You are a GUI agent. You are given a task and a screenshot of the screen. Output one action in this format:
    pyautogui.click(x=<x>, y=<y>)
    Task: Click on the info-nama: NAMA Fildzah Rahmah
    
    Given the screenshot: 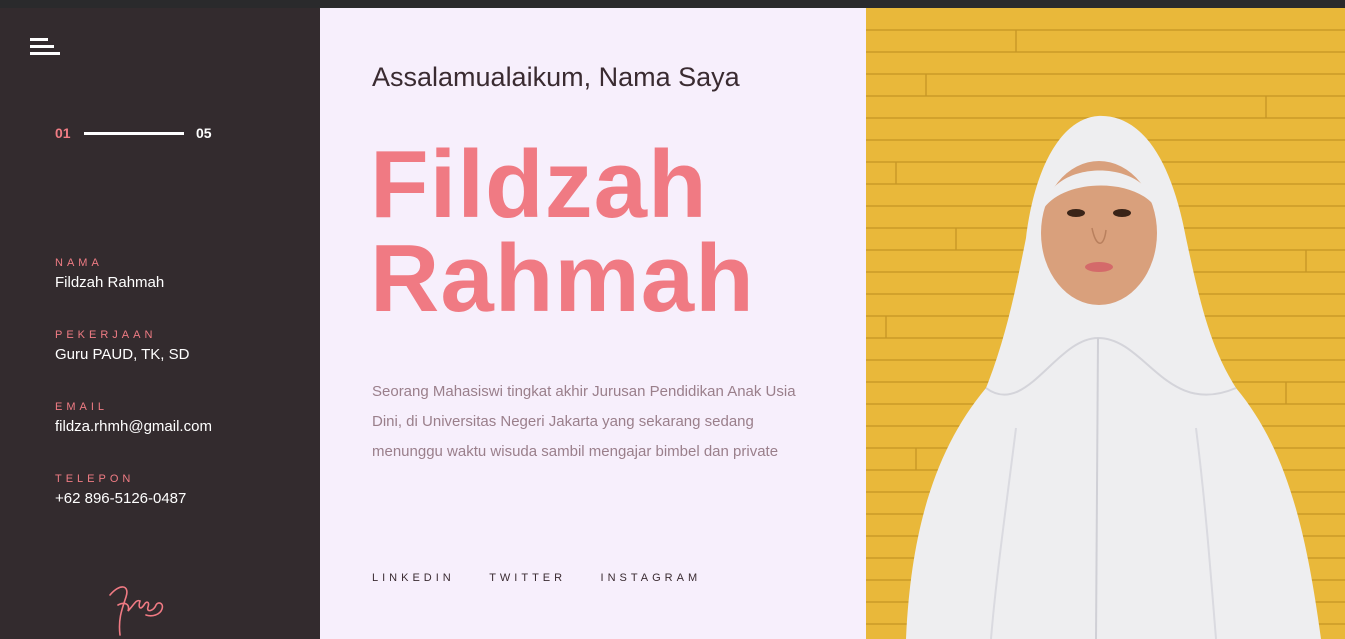 What is the action you would take?
    pyautogui.click(x=109, y=274)
    